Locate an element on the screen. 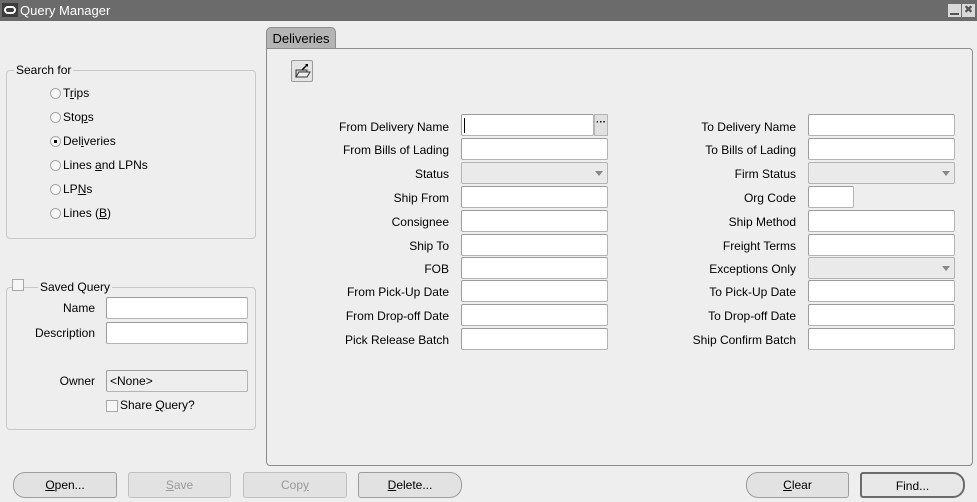 Image resolution: width=977 pixels, height=502 pixels. clear-button: Clear is located at coordinates (797, 485).